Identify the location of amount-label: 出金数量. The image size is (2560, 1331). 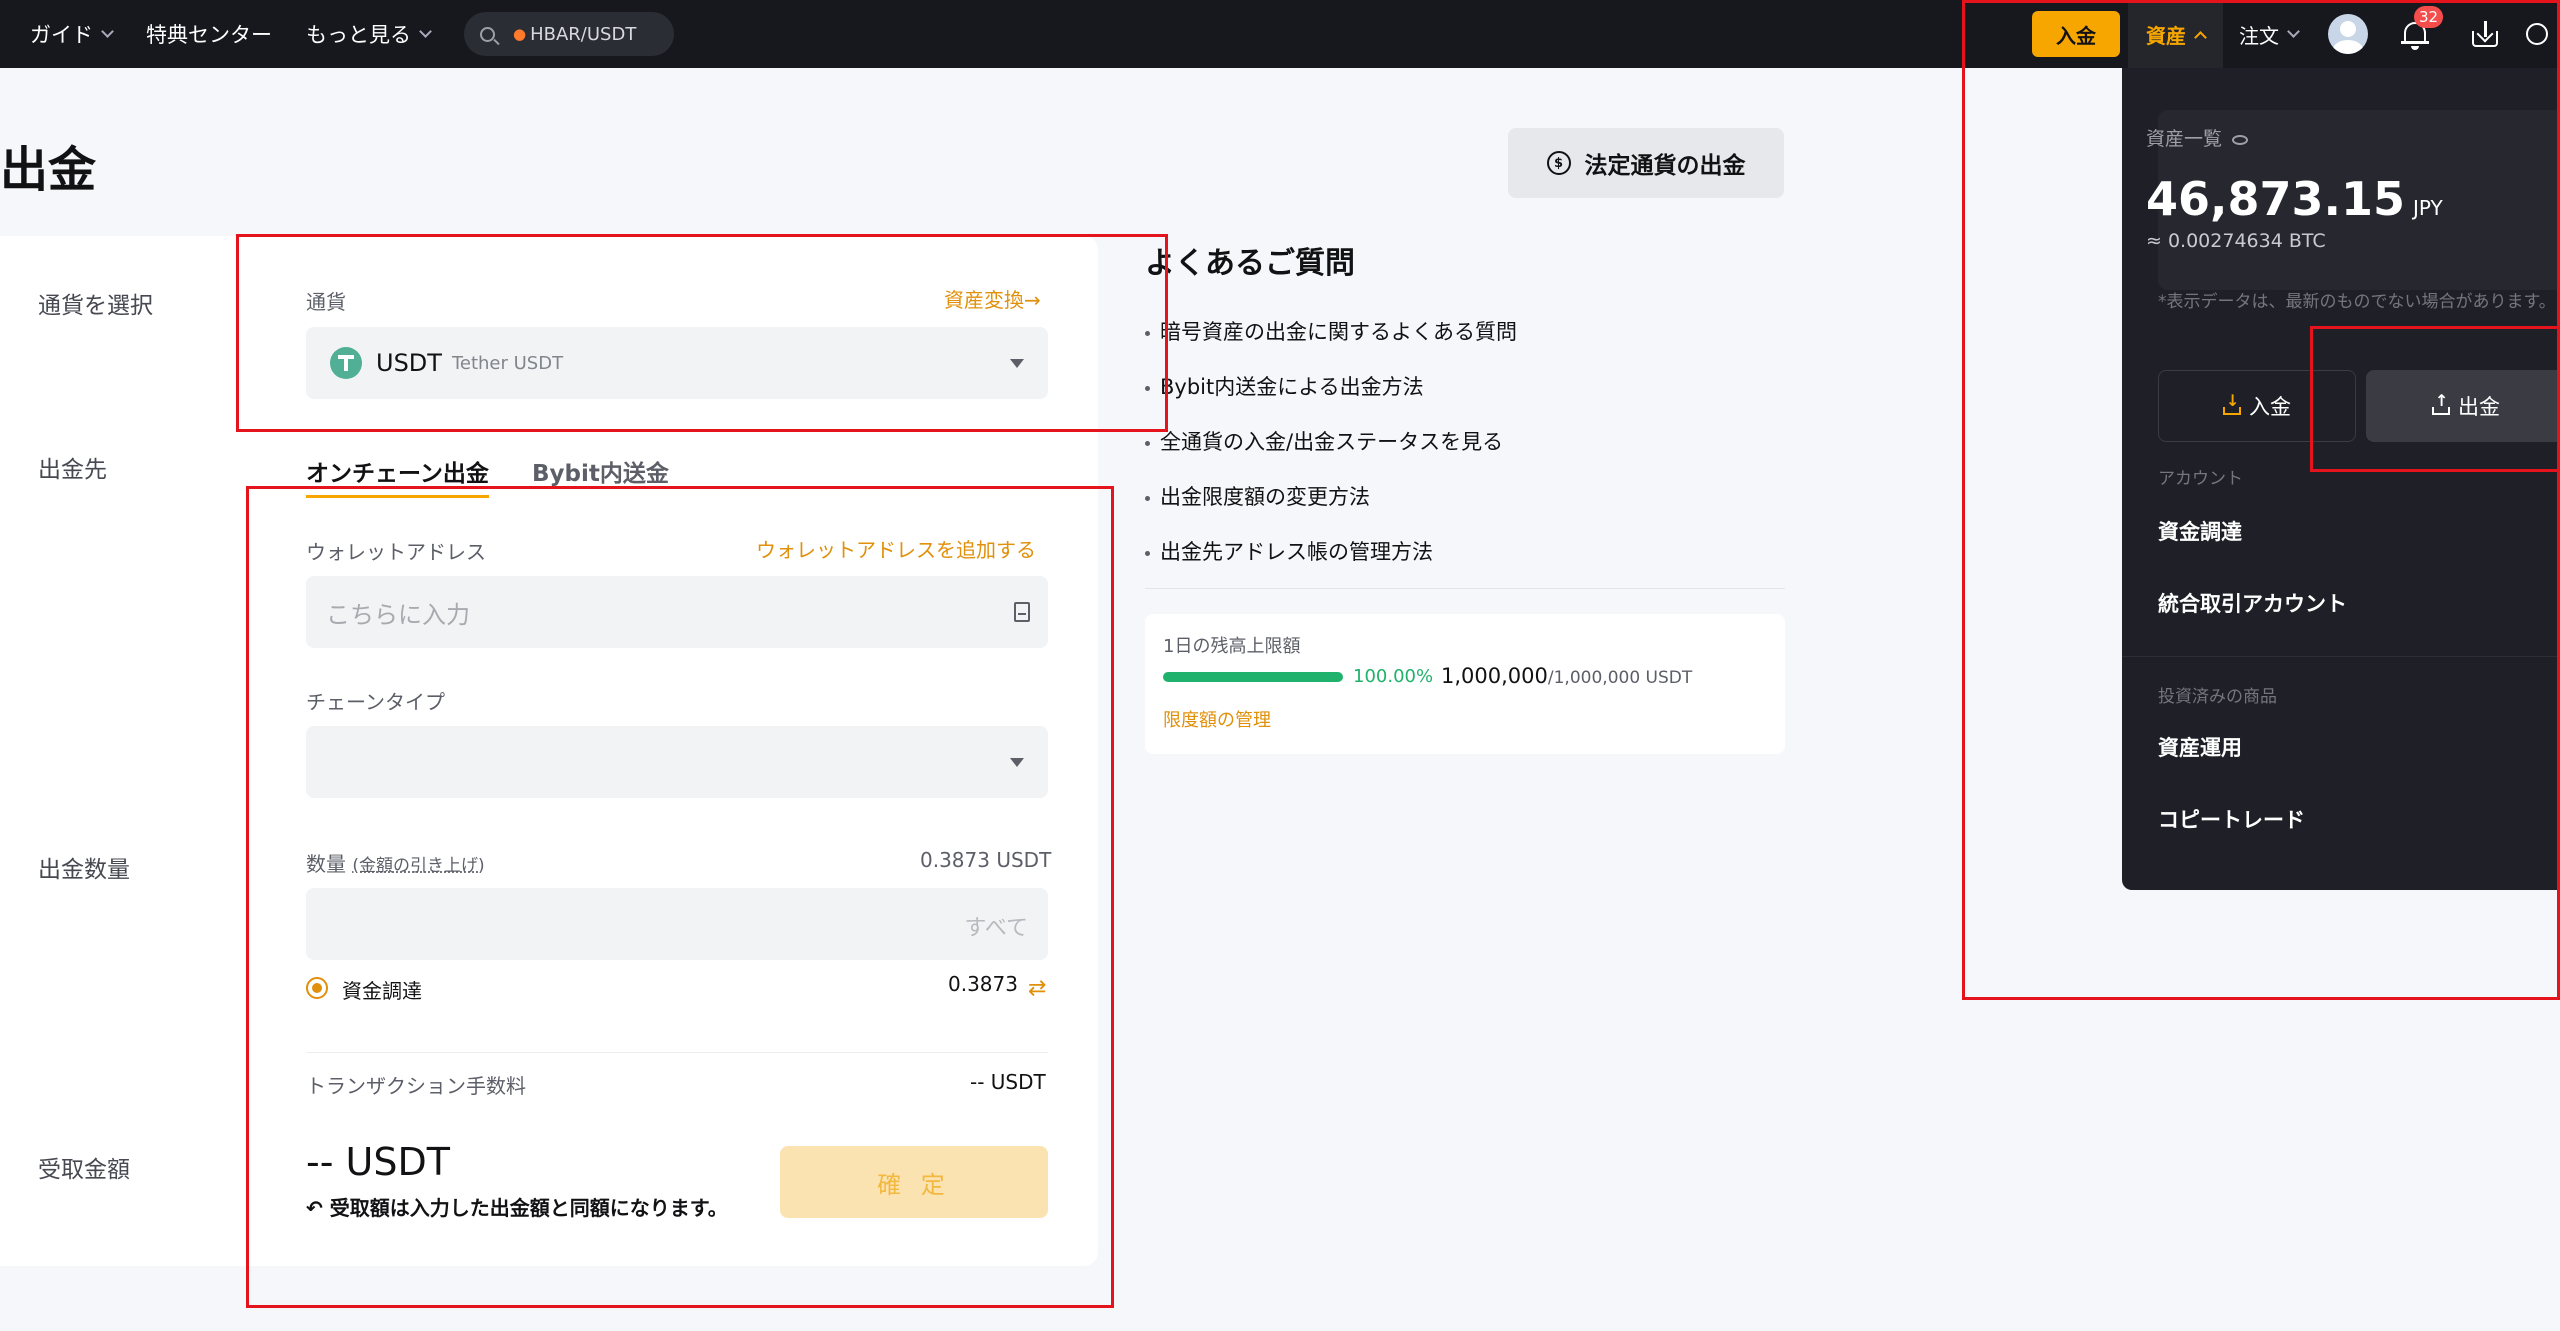
(84, 870).